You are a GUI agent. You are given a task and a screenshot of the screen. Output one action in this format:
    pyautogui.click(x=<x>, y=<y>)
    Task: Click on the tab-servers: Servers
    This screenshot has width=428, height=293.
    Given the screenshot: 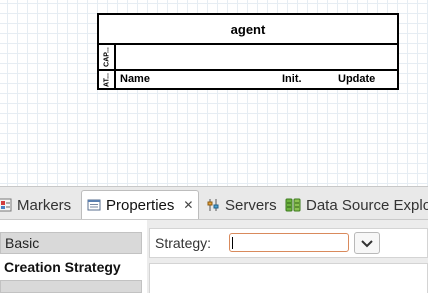 What is the action you would take?
    pyautogui.click(x=241, y=205)
    